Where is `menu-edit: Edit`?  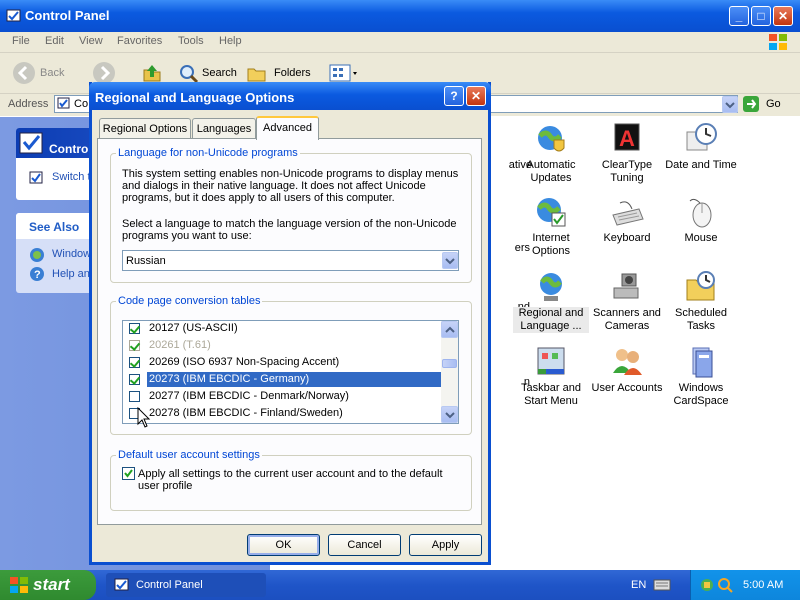
menu-edit: Edit is located at coordinates (54, 41).